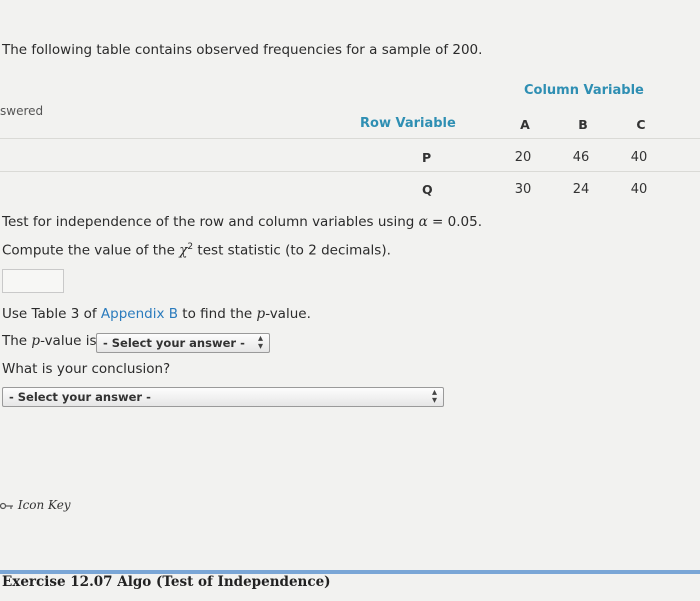 The height and width of the screenshot is (601, 700). I want to click on icon-key-label: Icon Key, so click(44, 505).